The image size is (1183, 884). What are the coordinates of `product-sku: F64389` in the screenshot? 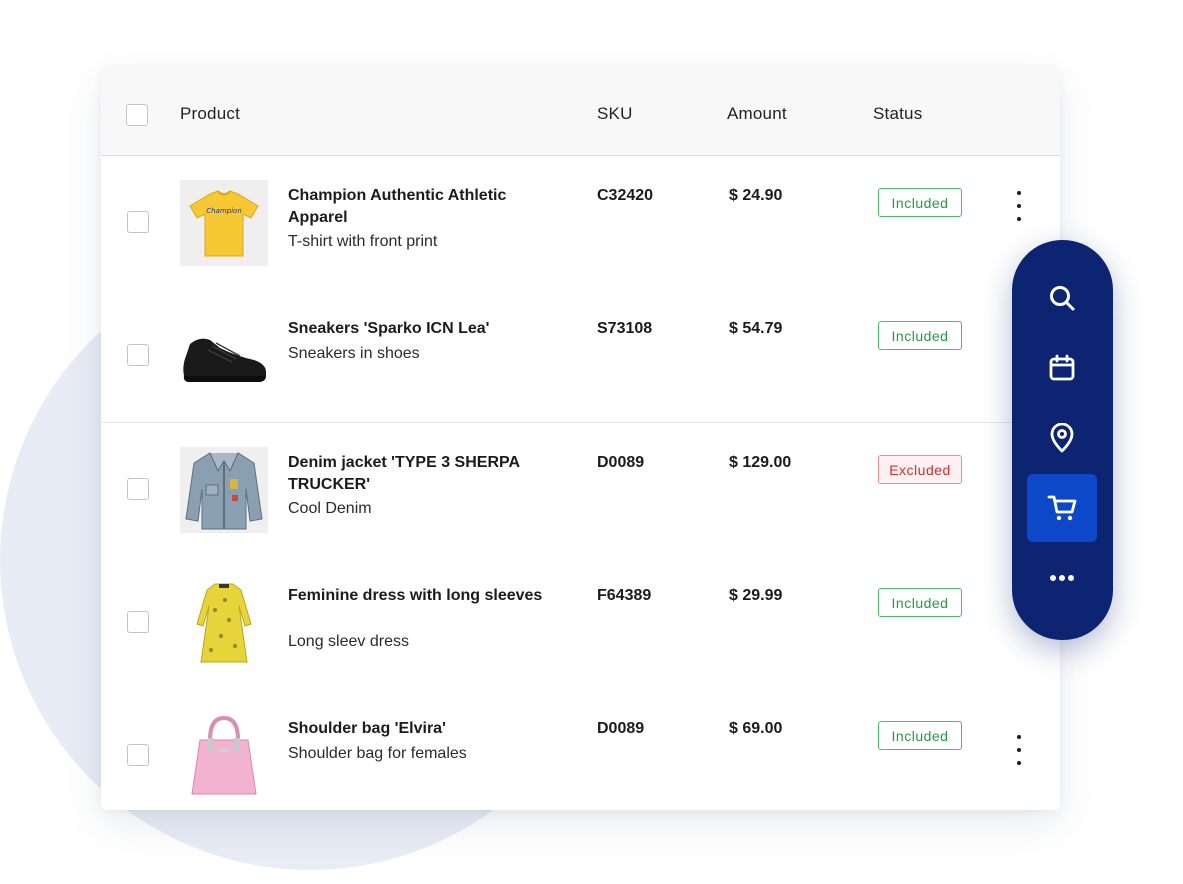 It's located at (624, 595).